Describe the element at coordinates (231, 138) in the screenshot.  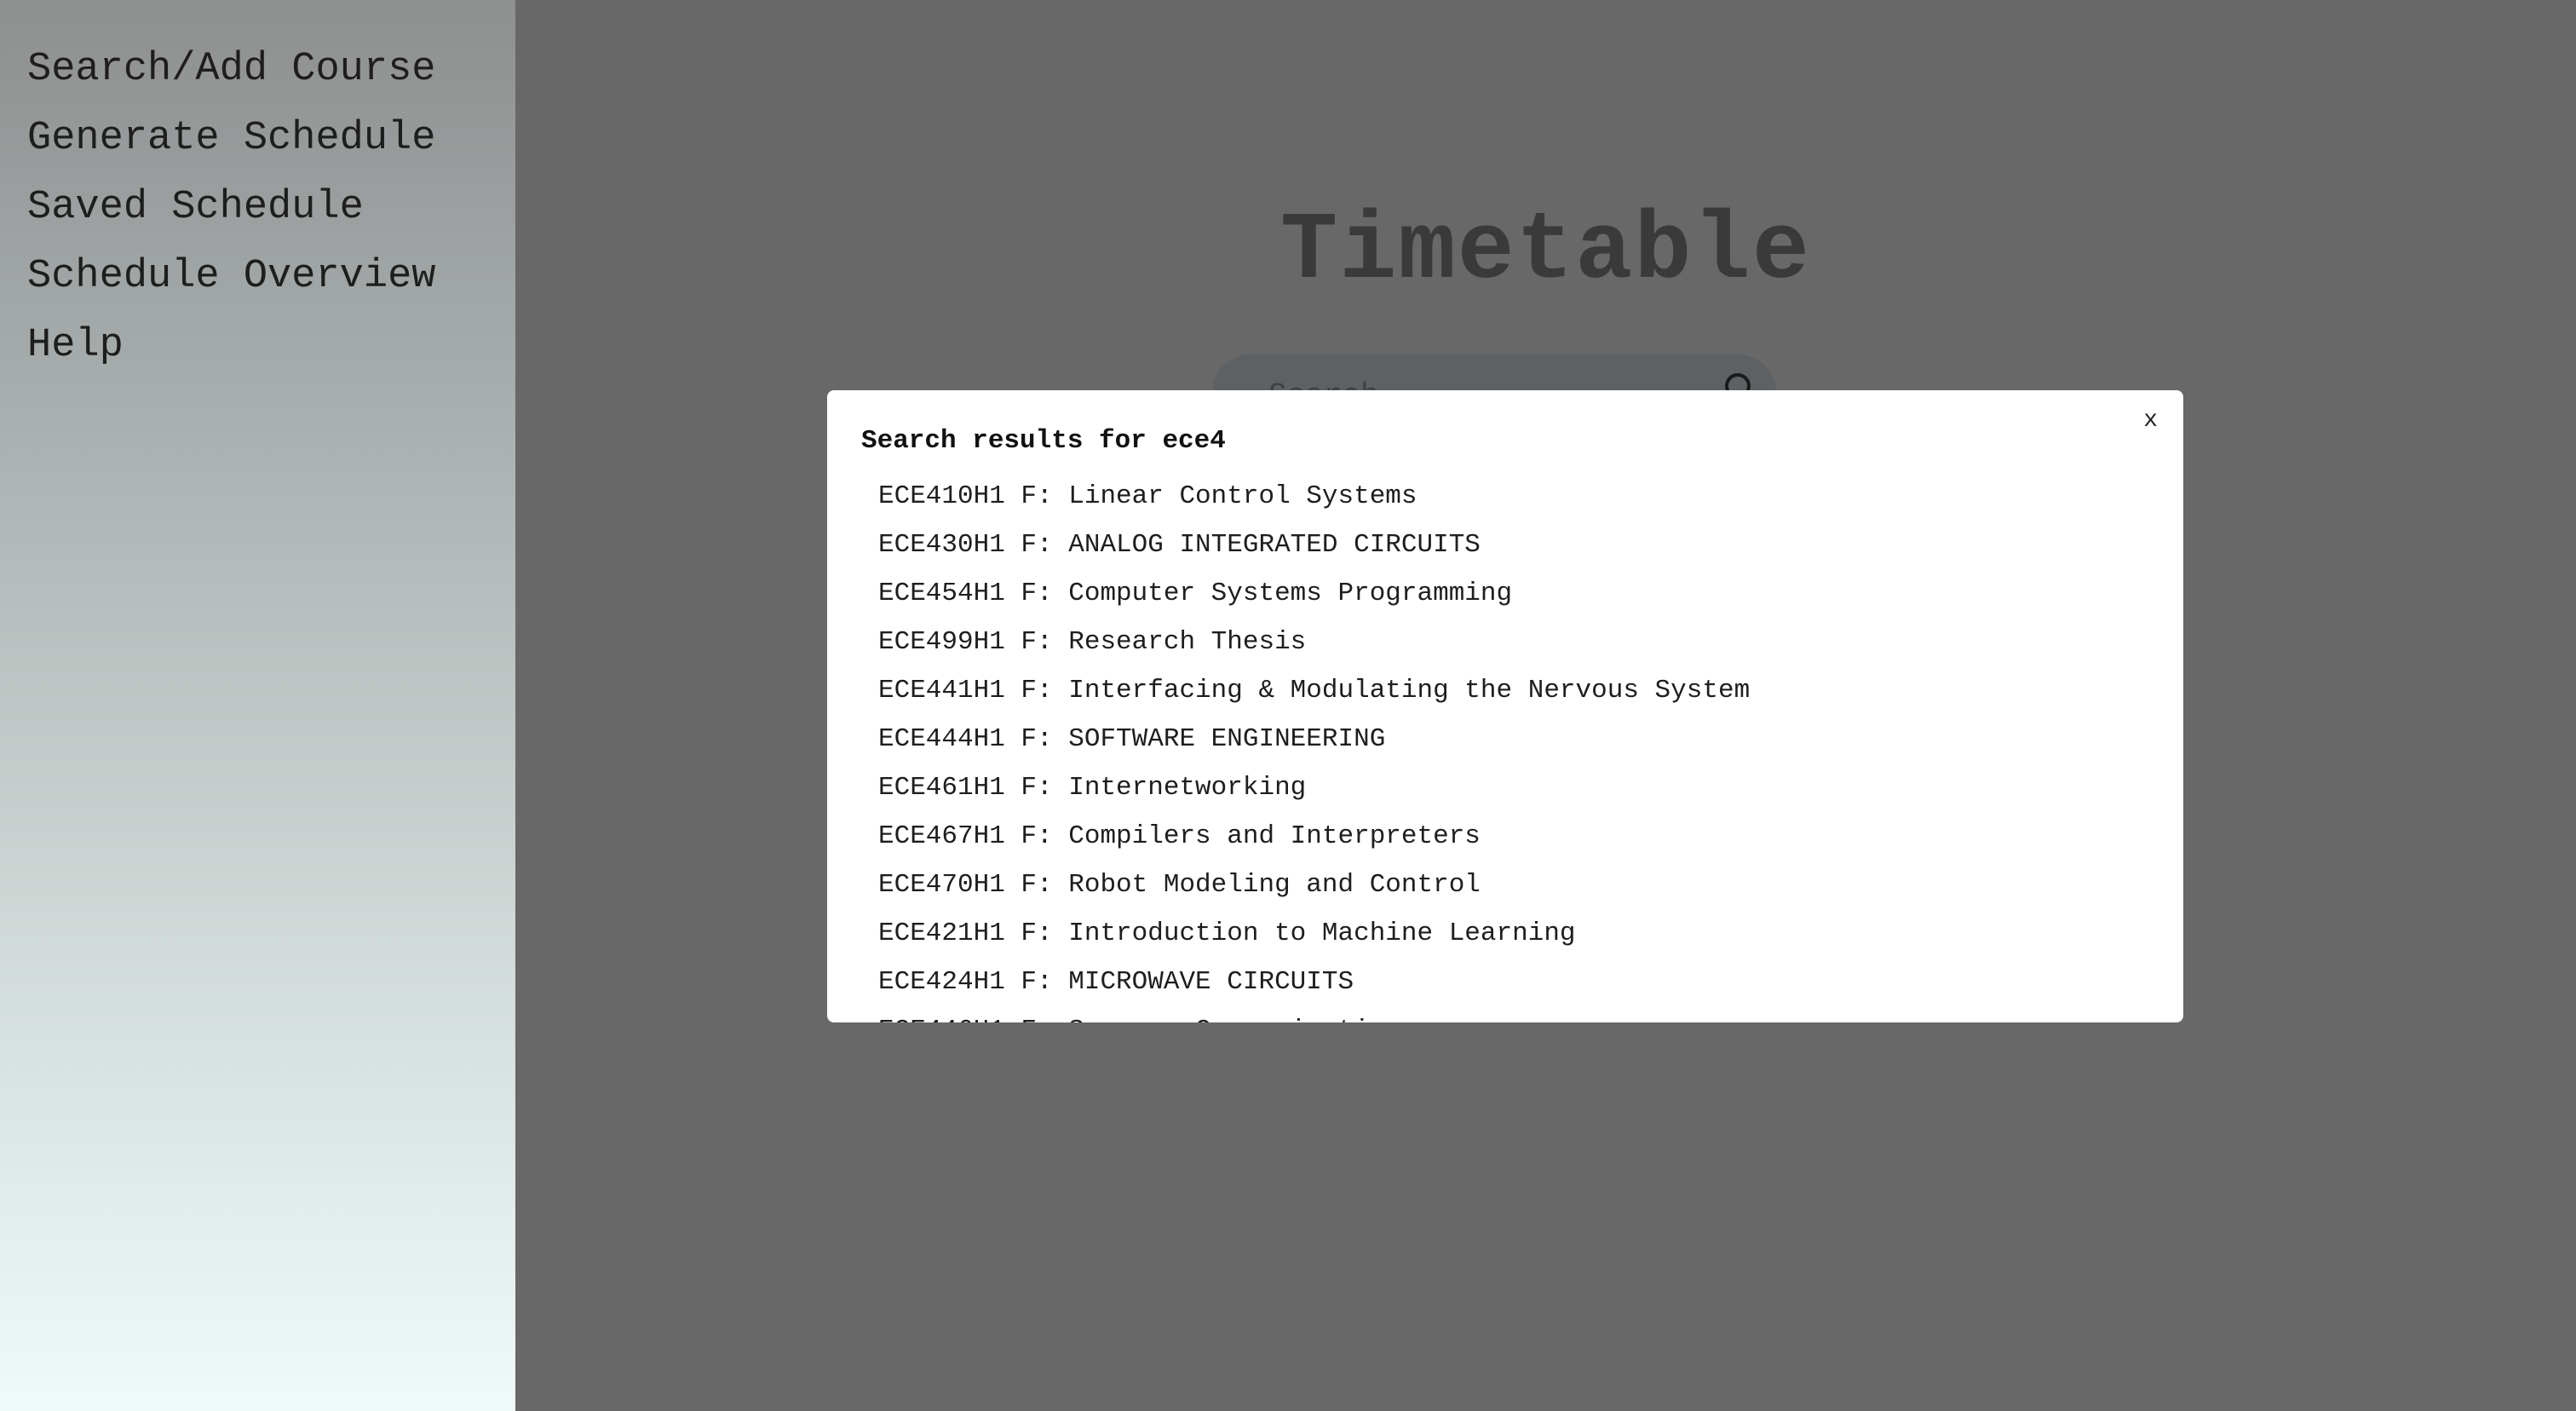
I see `sidebar-item-generate-schedule: Generate Schedule` at that location.